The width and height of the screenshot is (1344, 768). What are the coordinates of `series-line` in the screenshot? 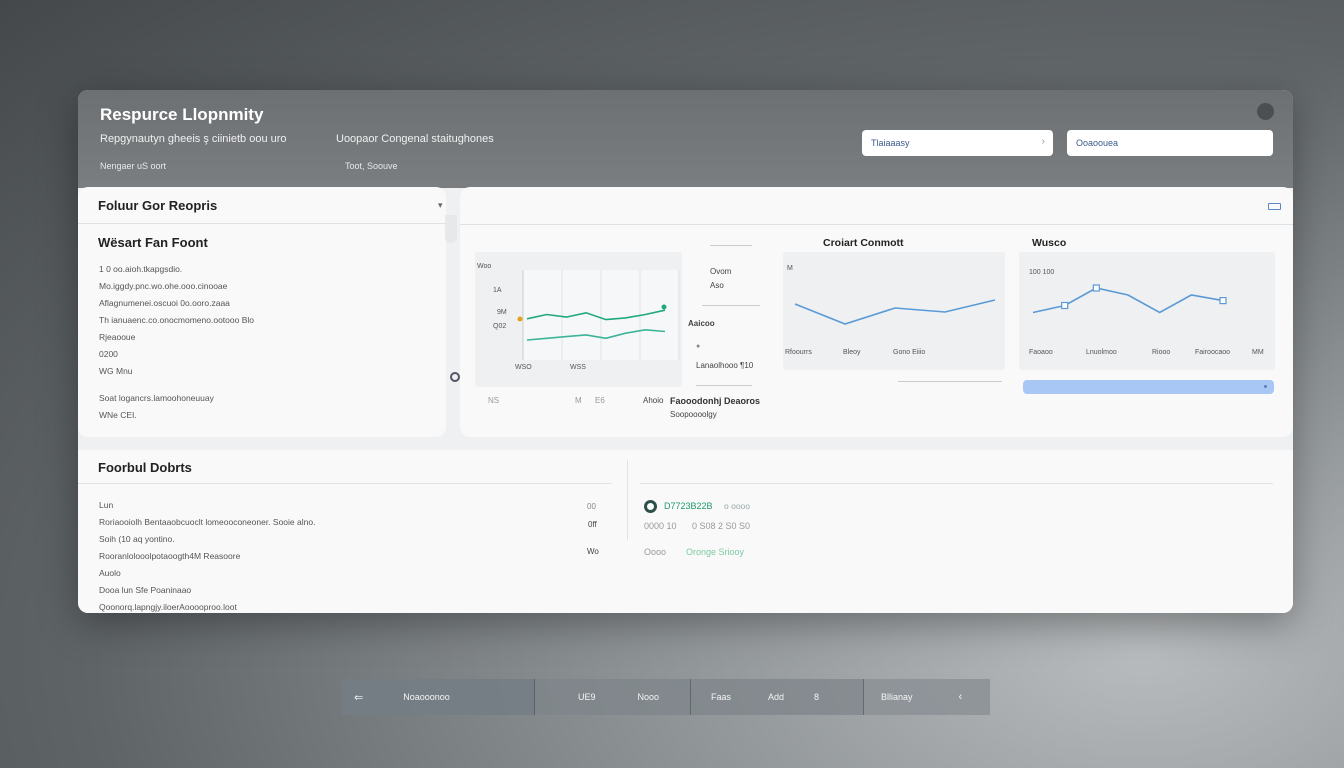 It's located at (895, 312).